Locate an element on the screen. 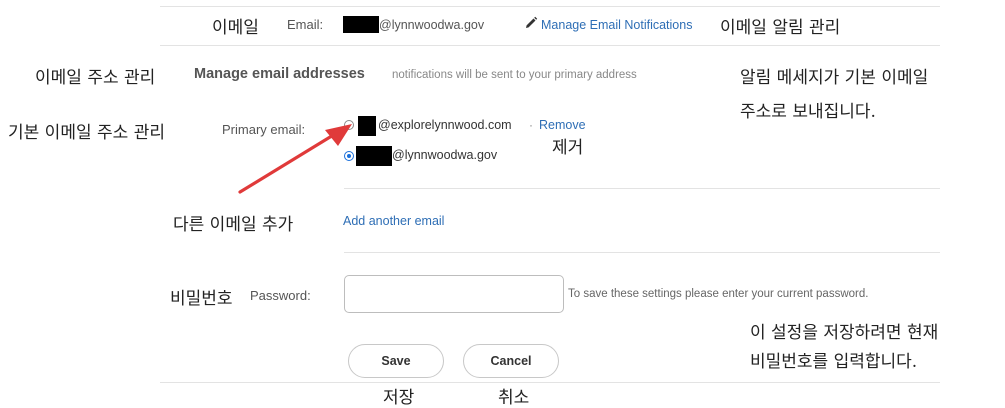 Image resolution: width=1005 pixels, height=408 pixels. manage-email-notifications-link: Manage Email Notifications is located at coordinates (616, 25).